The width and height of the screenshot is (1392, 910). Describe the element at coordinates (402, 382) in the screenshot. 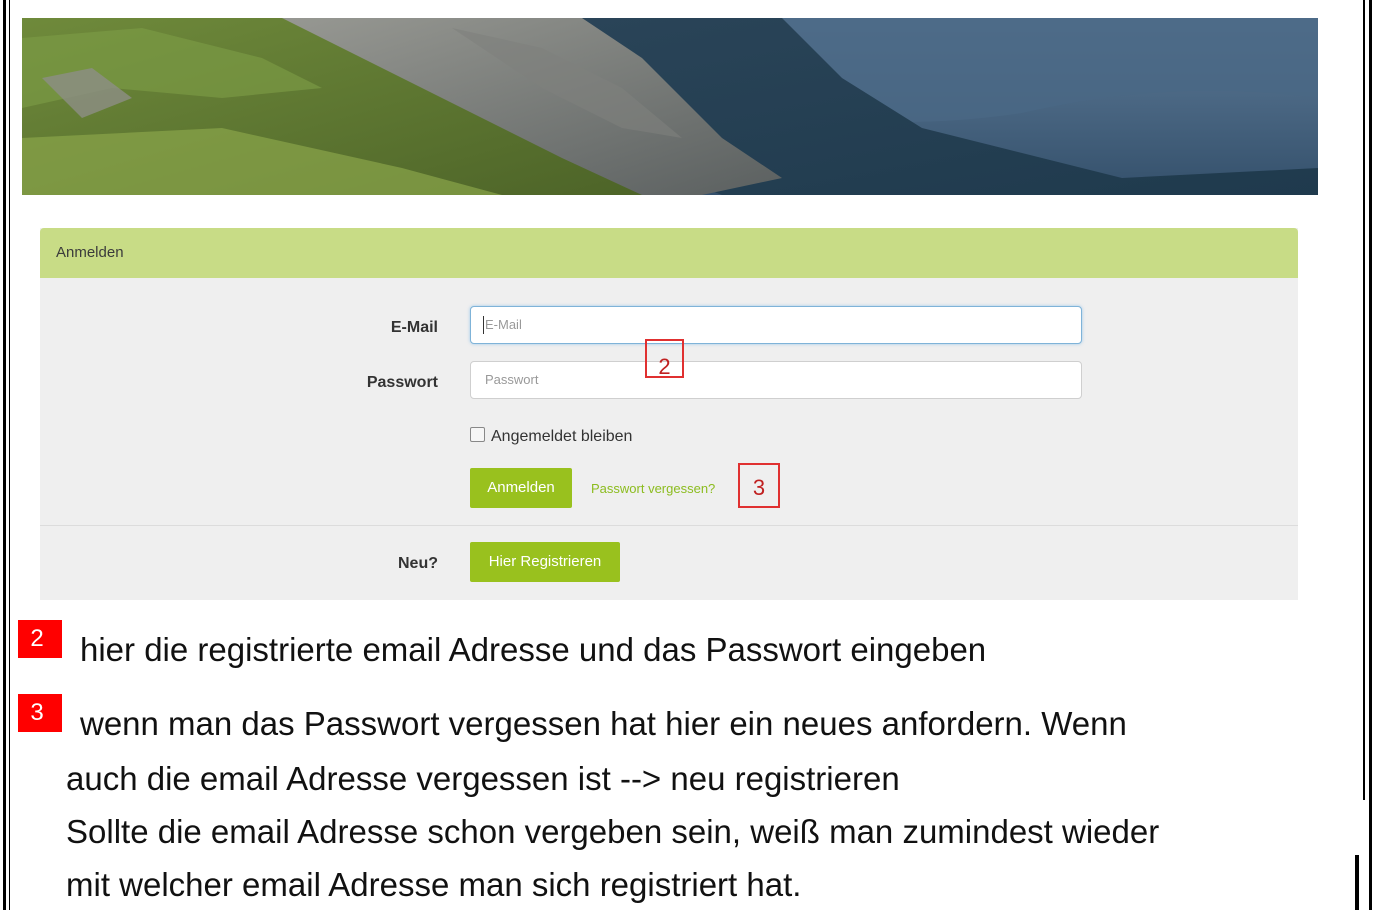

I see `password-label: Passwort` at that location.